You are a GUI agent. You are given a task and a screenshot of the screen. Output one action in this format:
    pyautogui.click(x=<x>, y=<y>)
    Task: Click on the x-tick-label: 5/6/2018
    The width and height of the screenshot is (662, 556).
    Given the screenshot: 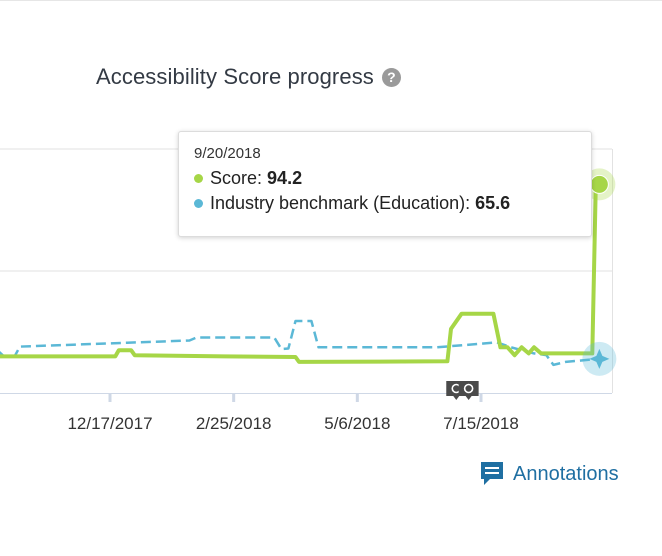 What is the action you would take?
    pyautogui.click(x=357, y=423)
    